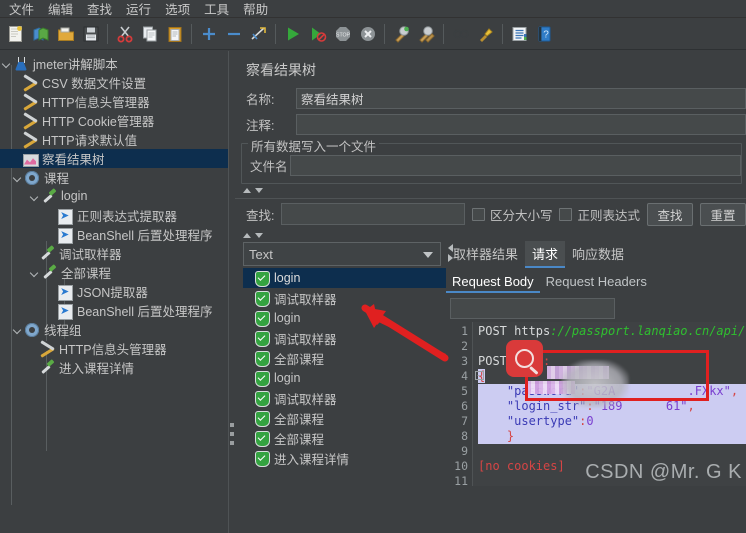 This screenshot has height=533, width=746. What do you see at coordinates (114, 329) in the screenshot?
I see `tree-item-thread-group: 线程组` at bounding box center [114, 329].